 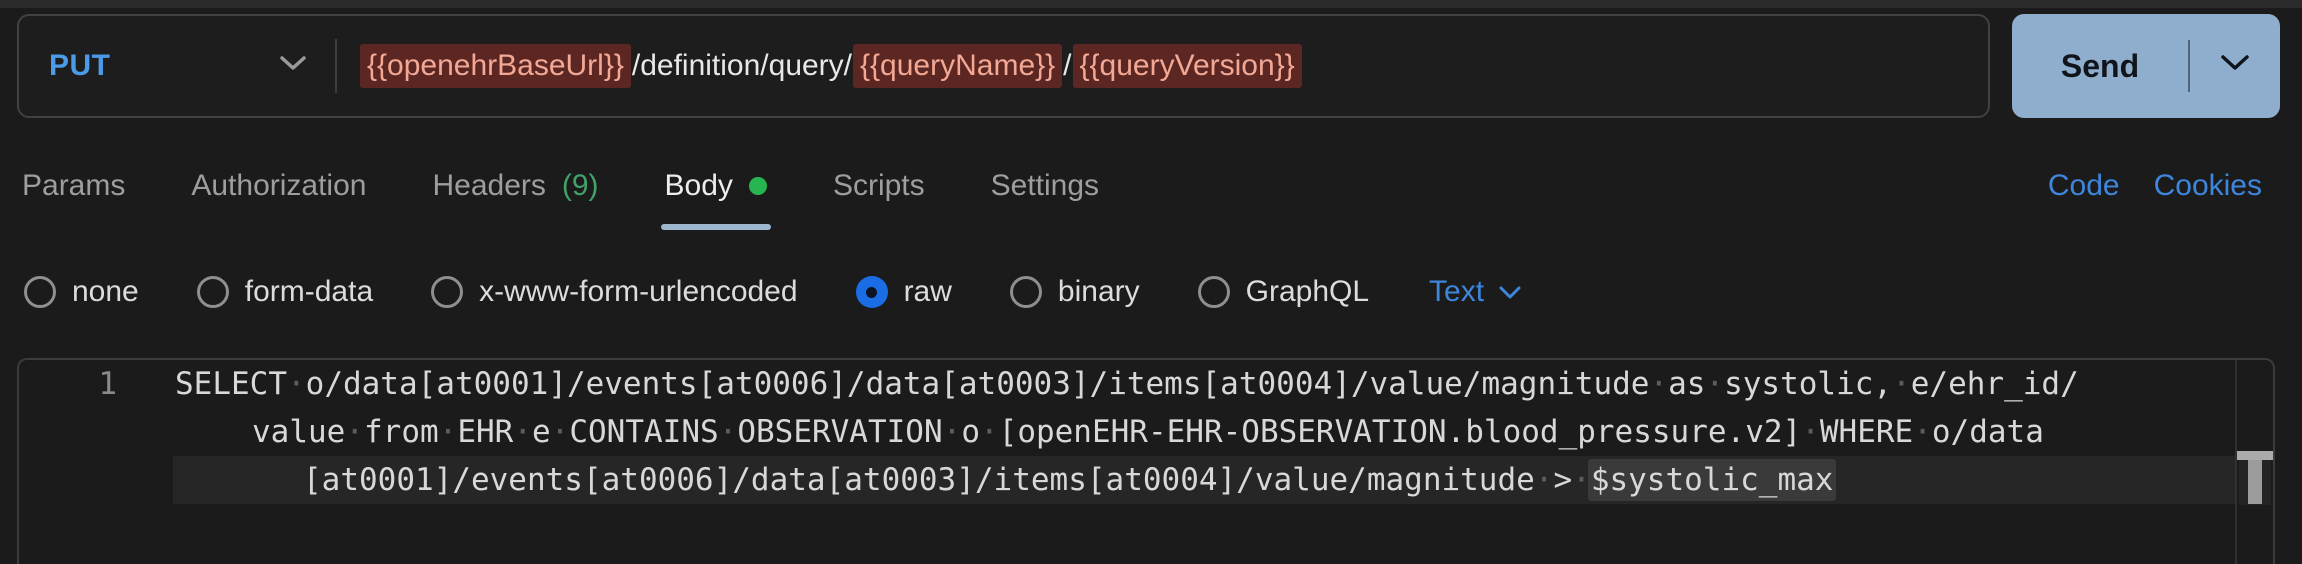 What do you see at coordinates (580, 185) in the screenshot?
I see `headers-count-badge: (9)` at bounding box center [580, 185].